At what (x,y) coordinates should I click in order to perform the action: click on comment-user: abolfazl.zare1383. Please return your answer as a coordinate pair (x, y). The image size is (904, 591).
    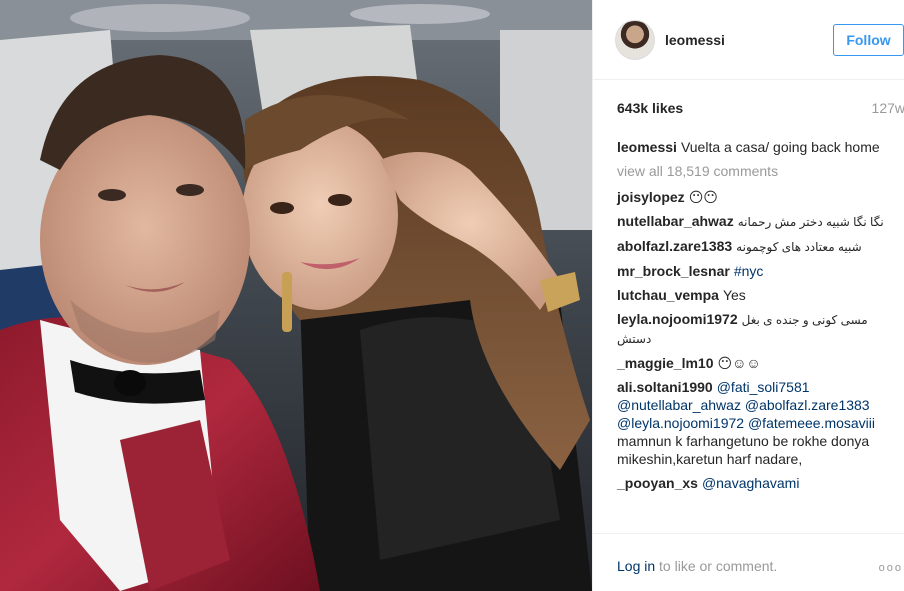
    Looking at the image, I should click on (674, 246).